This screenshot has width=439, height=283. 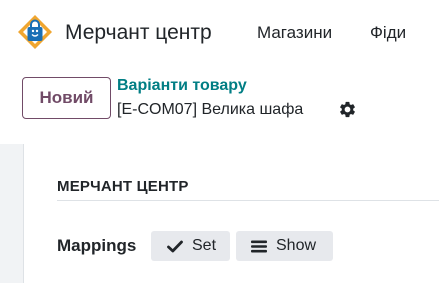 I want to click on gear-icon, so click(x=347, y=109).